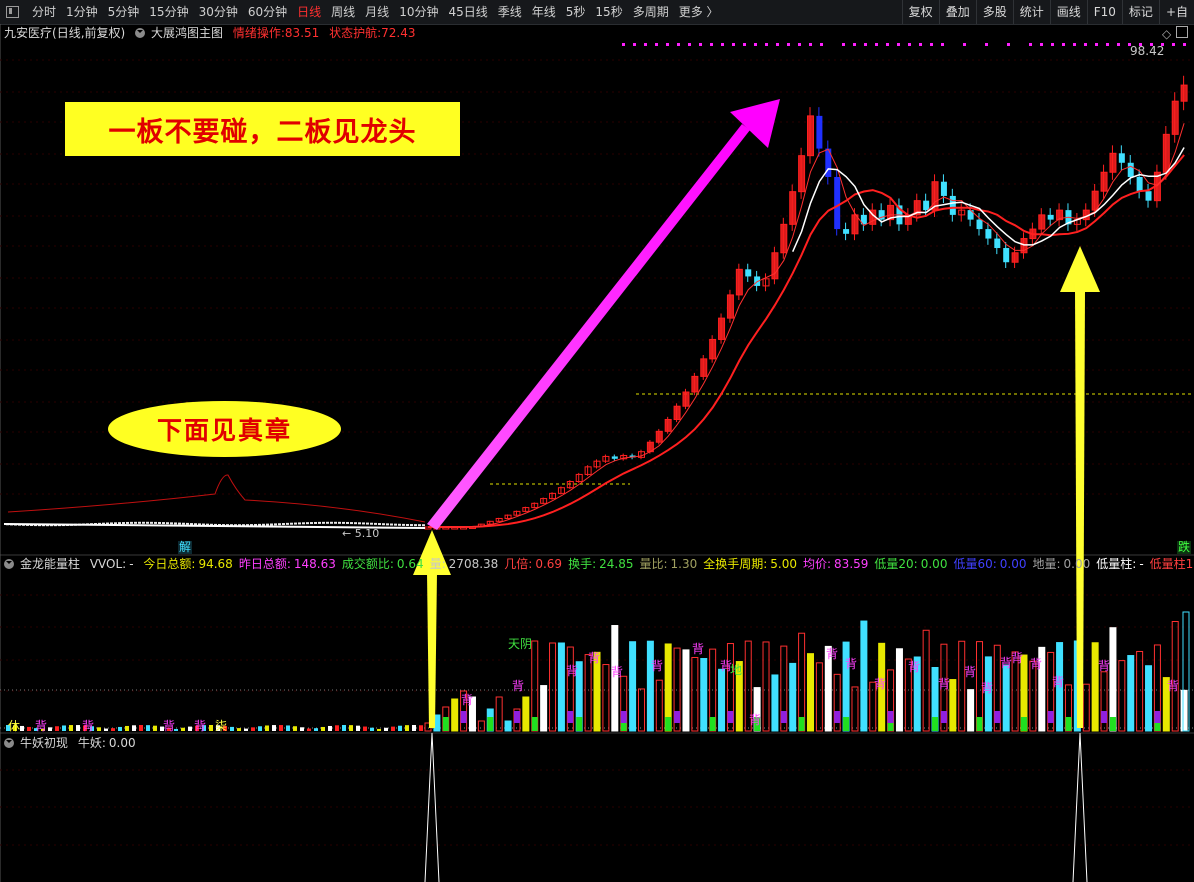  I want to click on volume-stat-label-11: 地量:, so click(1046, 564).